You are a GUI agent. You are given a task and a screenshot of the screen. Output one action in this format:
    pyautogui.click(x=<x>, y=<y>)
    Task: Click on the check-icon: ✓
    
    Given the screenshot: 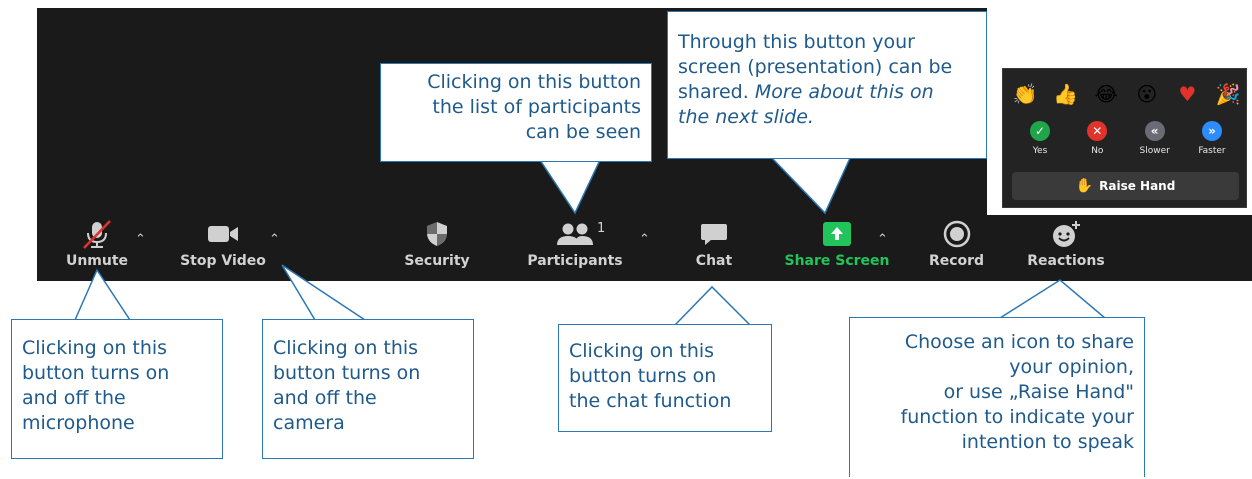 What is the action you would take?
    pyautogui.click(x=1040, y=131)
    